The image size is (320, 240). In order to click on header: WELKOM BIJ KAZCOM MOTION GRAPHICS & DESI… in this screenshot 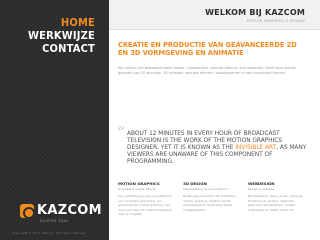, I will do `click(214, 15)`.